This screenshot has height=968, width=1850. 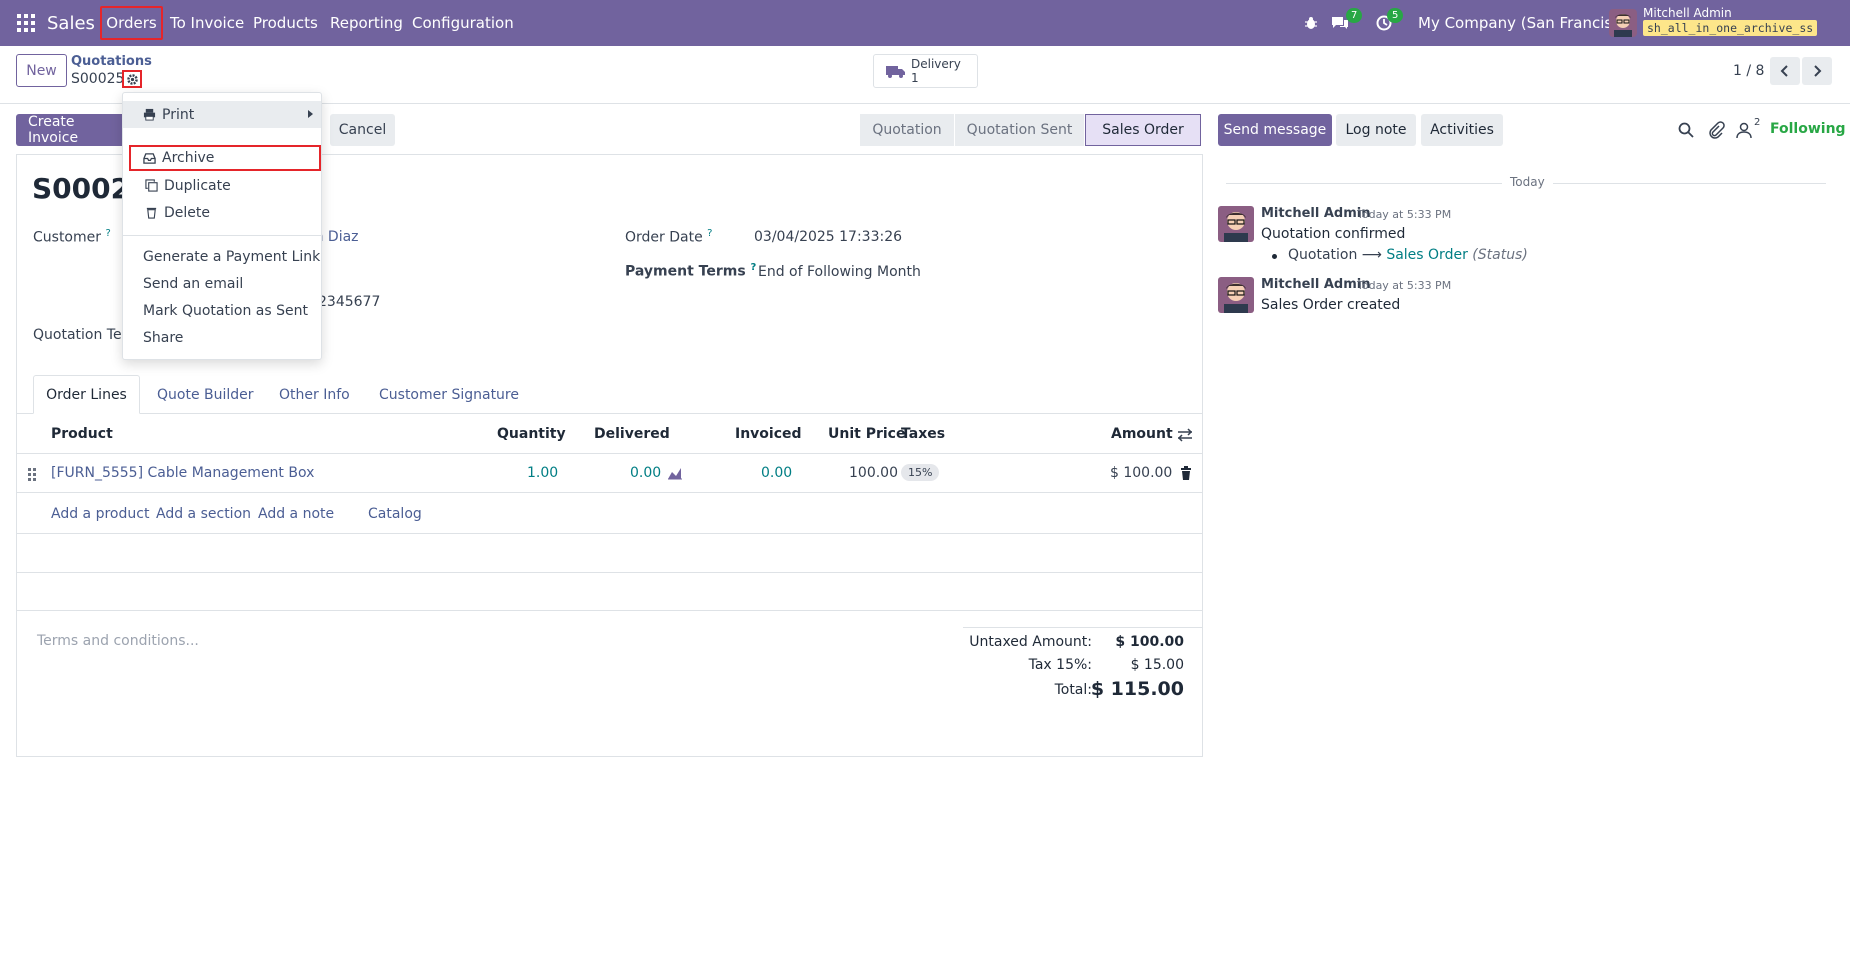 I want to click on col-quantity: Quantity, so click(x=531, y=434).